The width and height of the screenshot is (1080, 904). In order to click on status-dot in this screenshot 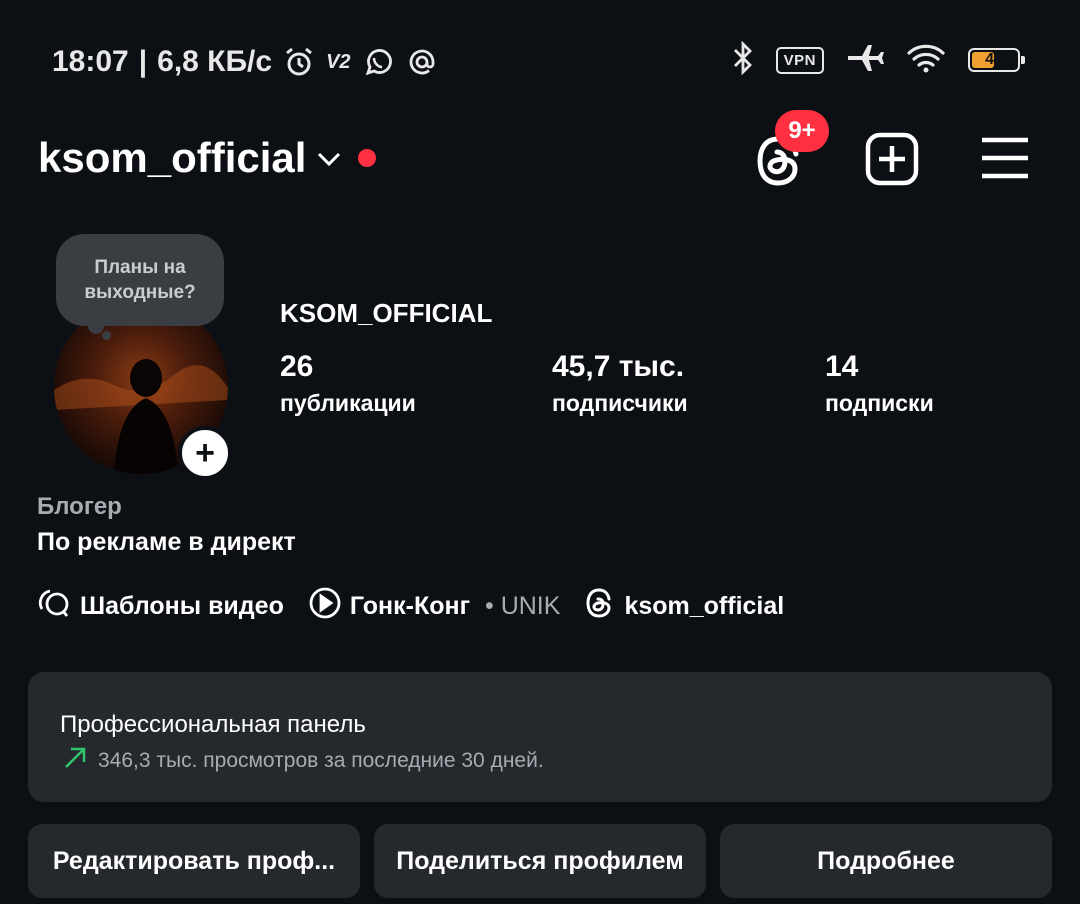, I will do `click(367, 158)`.